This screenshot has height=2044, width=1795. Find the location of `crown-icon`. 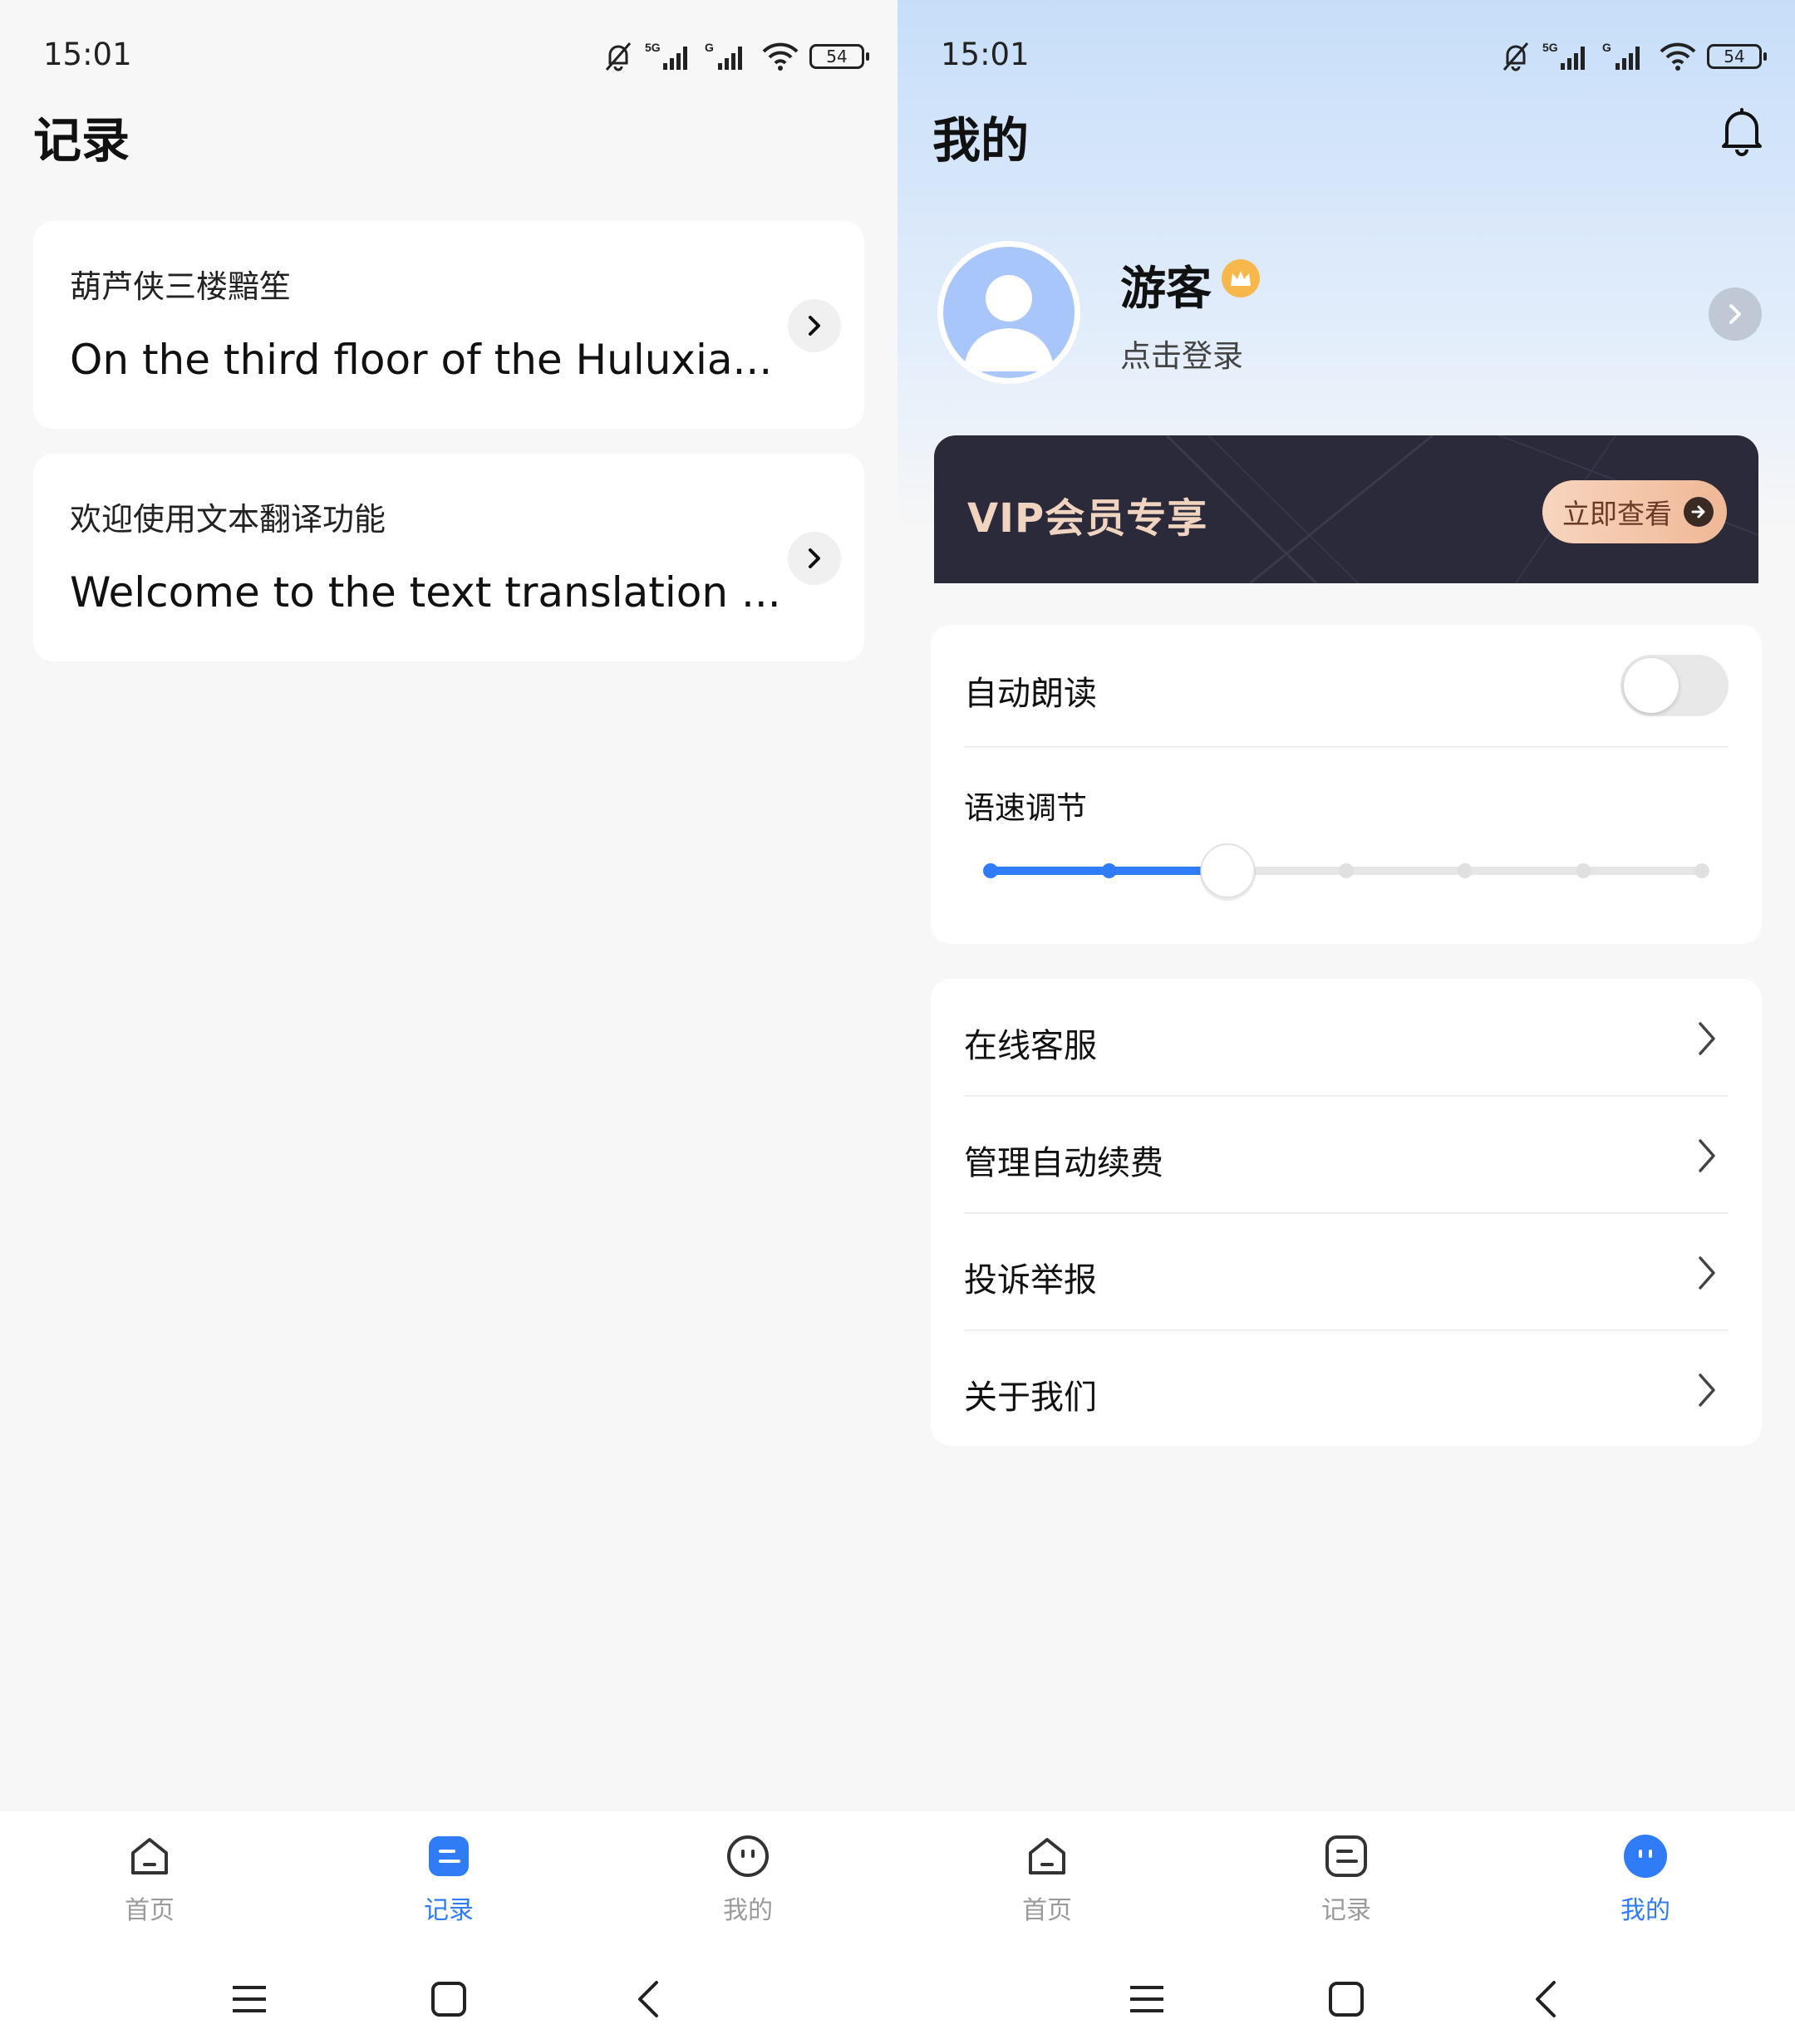

crown-icon is located at coordinates (1241, 278).